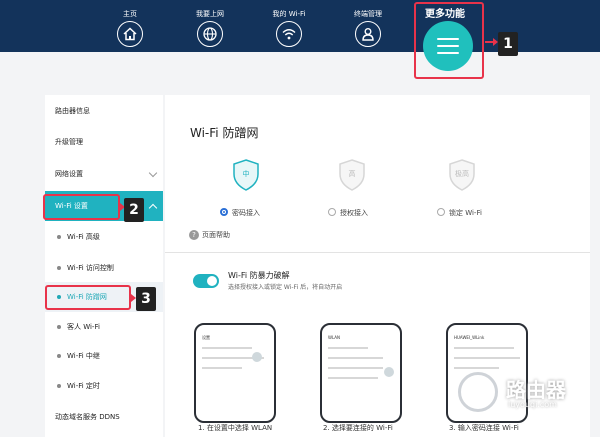 This screenshot has width=600, height=437. I want to click on chevron-down-icon, so click(153, 173).